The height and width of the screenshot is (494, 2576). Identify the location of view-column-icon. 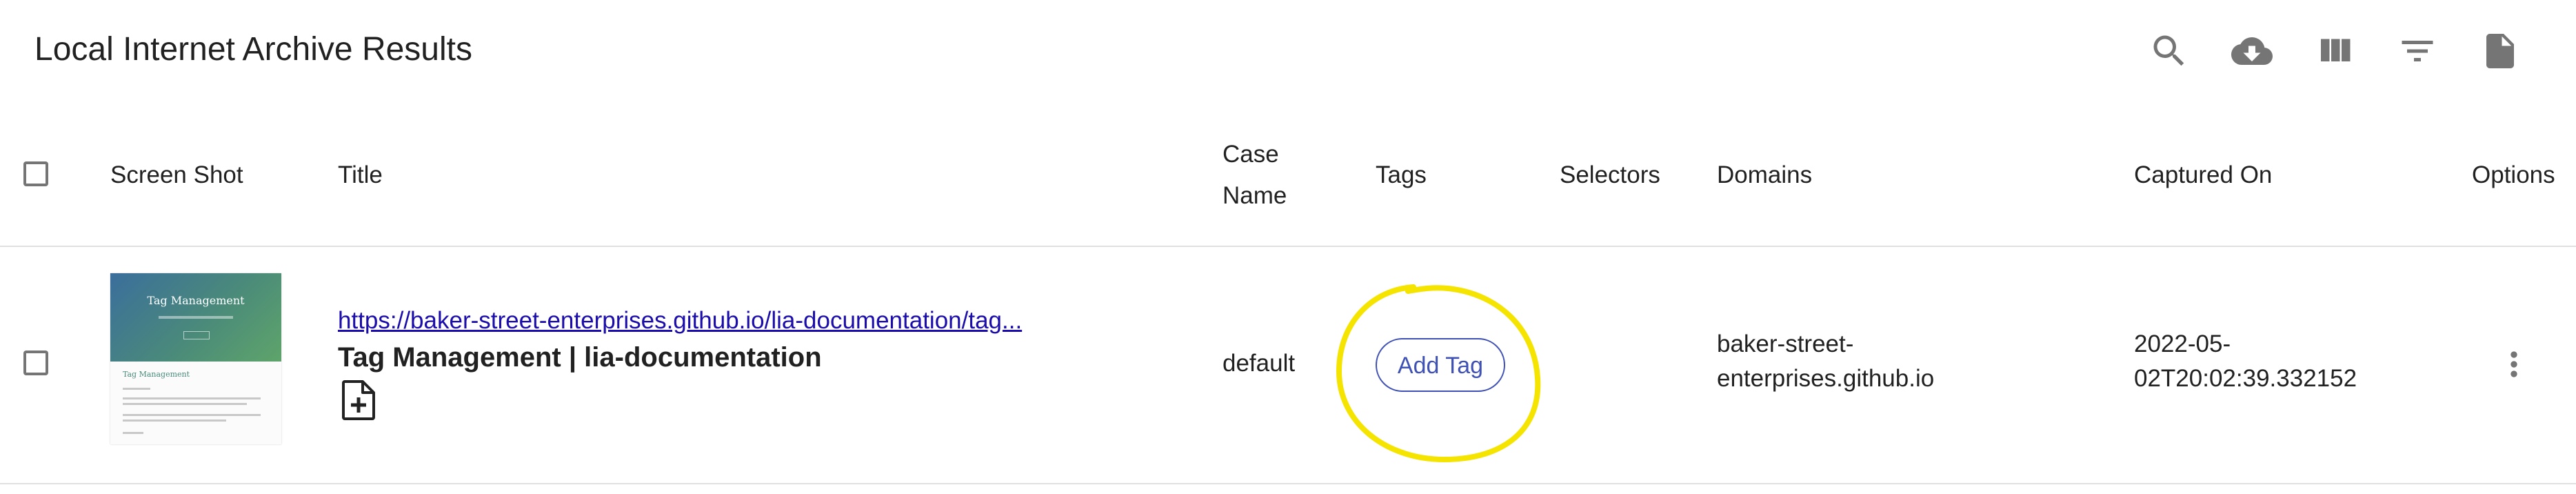
(2334, 51).